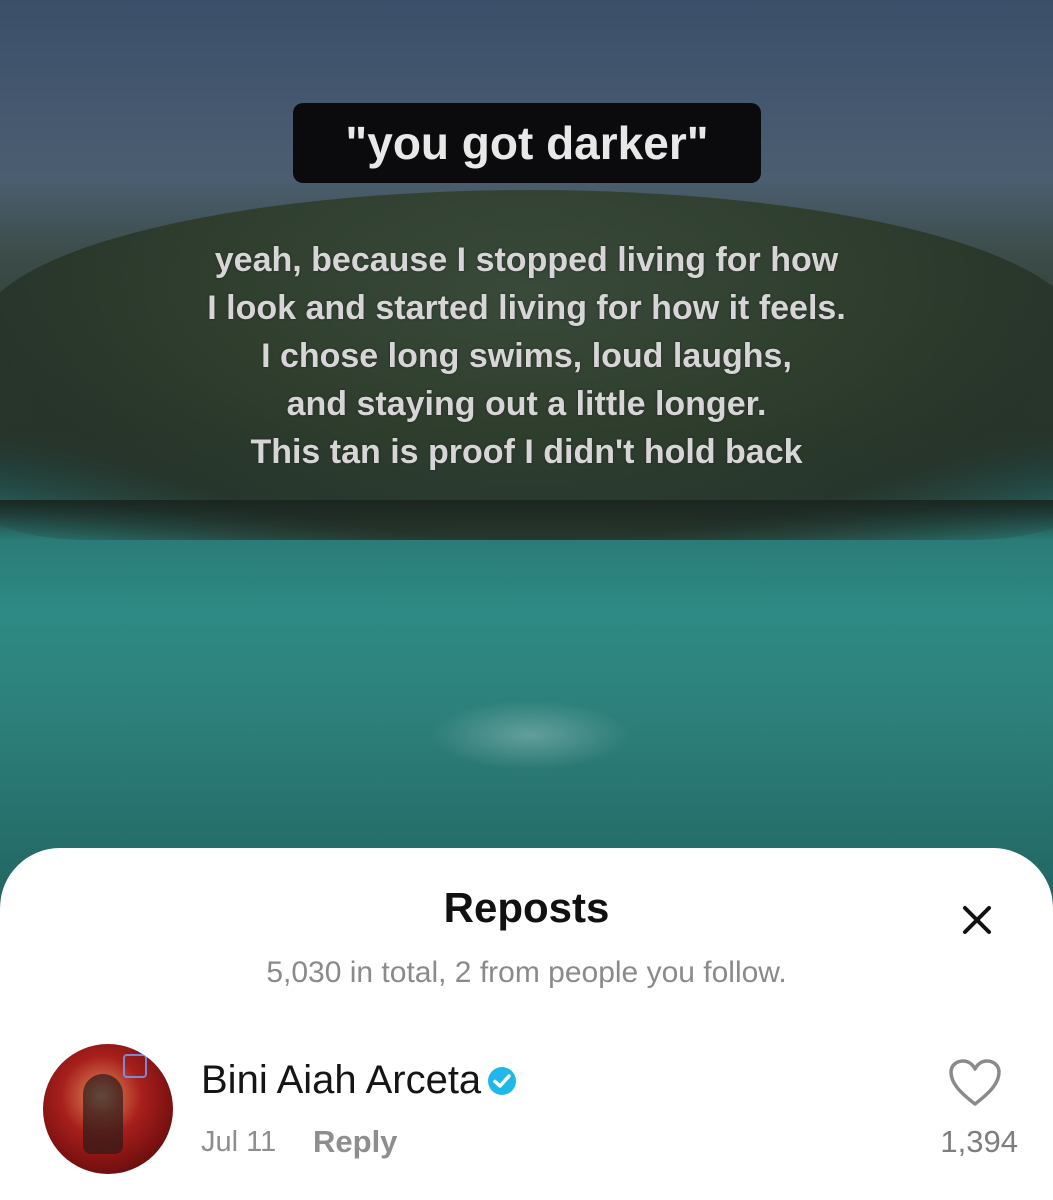 Image resolution: width=1053 pixels, height=1200 pixels. What do you see at coordinates (530, 735) in the screenshot?
I see `swimmer-ripple` at bounding box center [530, 735].